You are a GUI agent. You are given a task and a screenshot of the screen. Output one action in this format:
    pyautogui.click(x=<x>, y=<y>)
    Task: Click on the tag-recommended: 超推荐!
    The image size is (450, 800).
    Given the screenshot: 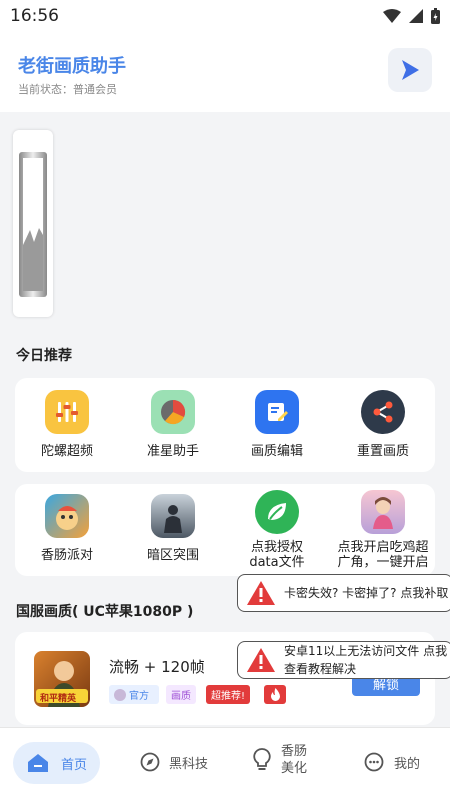 What is the action you would take?
    pyautogui.click(x=228, y=694)
    